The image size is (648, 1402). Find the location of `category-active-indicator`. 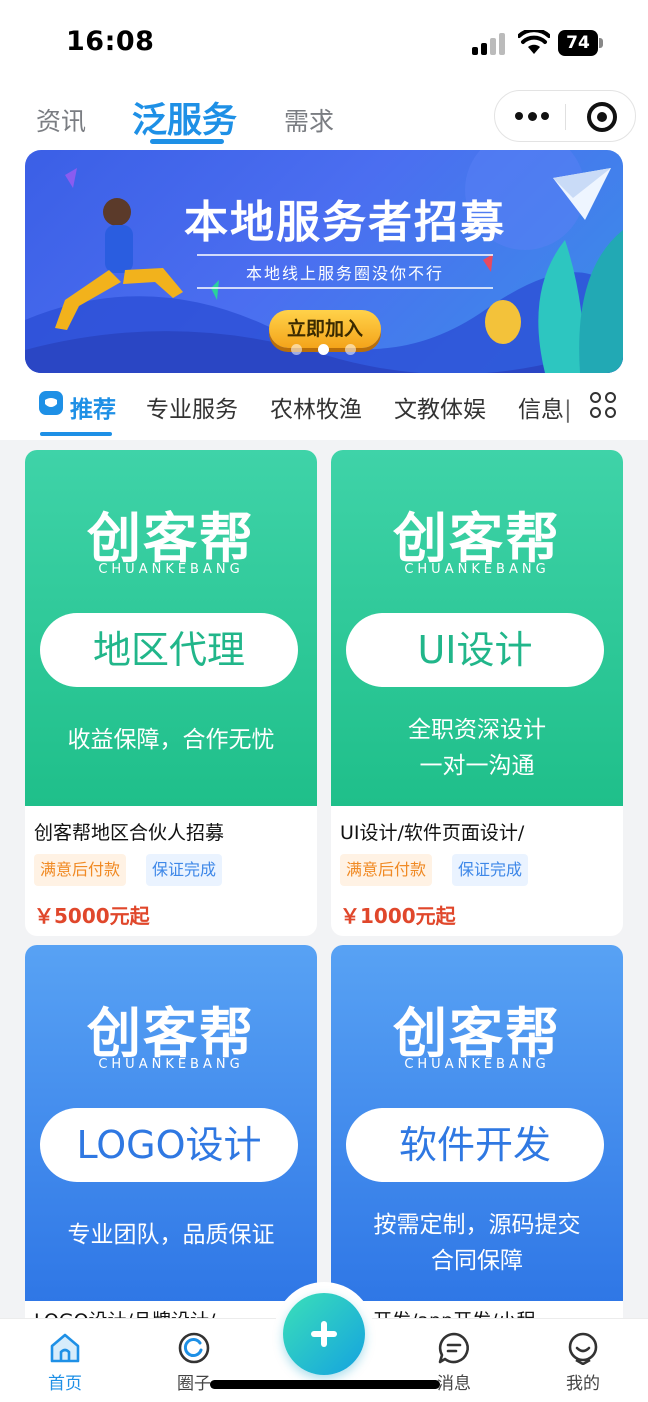

category-active-indicator is located at coordinates (76, 434).